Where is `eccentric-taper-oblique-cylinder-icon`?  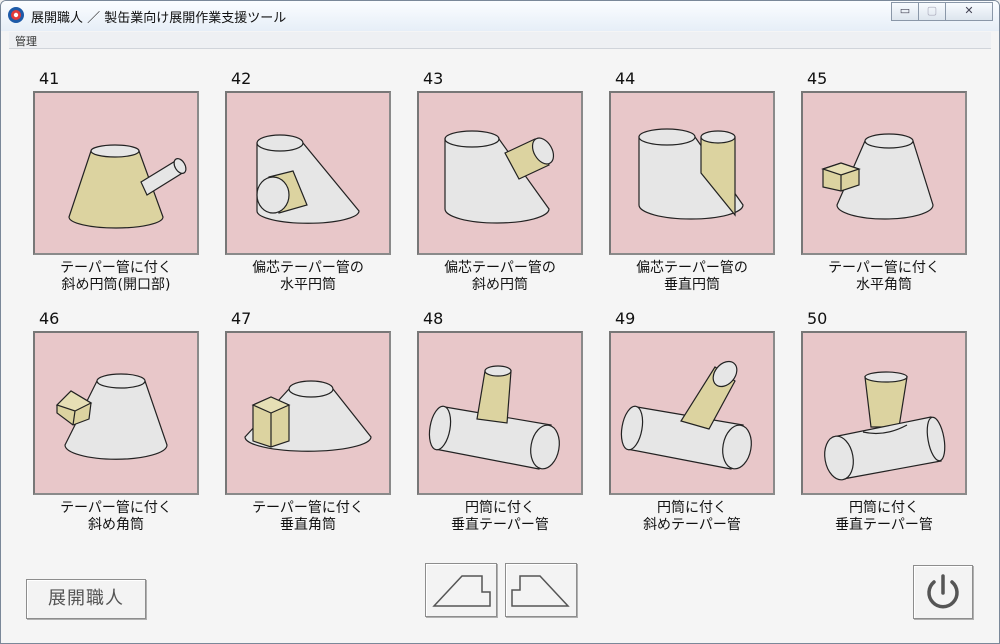
eccentric-taper-oblique-cylinder-icon is located at coordinates (499, 177).